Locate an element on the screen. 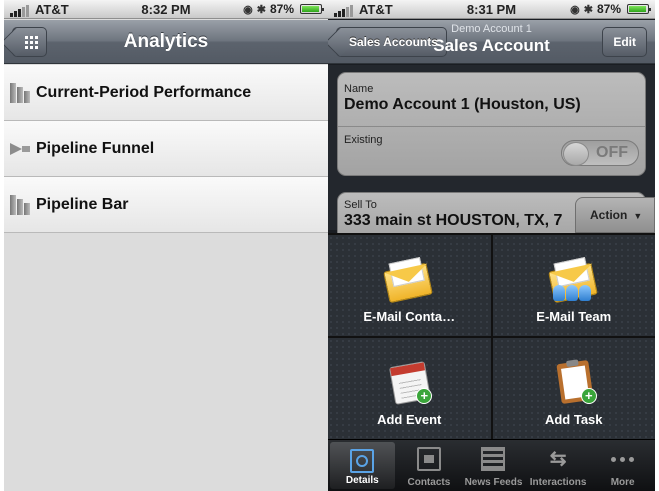 The height and width of the screenshot is (491, 659). details-icon is located at coordinates (362, 461).